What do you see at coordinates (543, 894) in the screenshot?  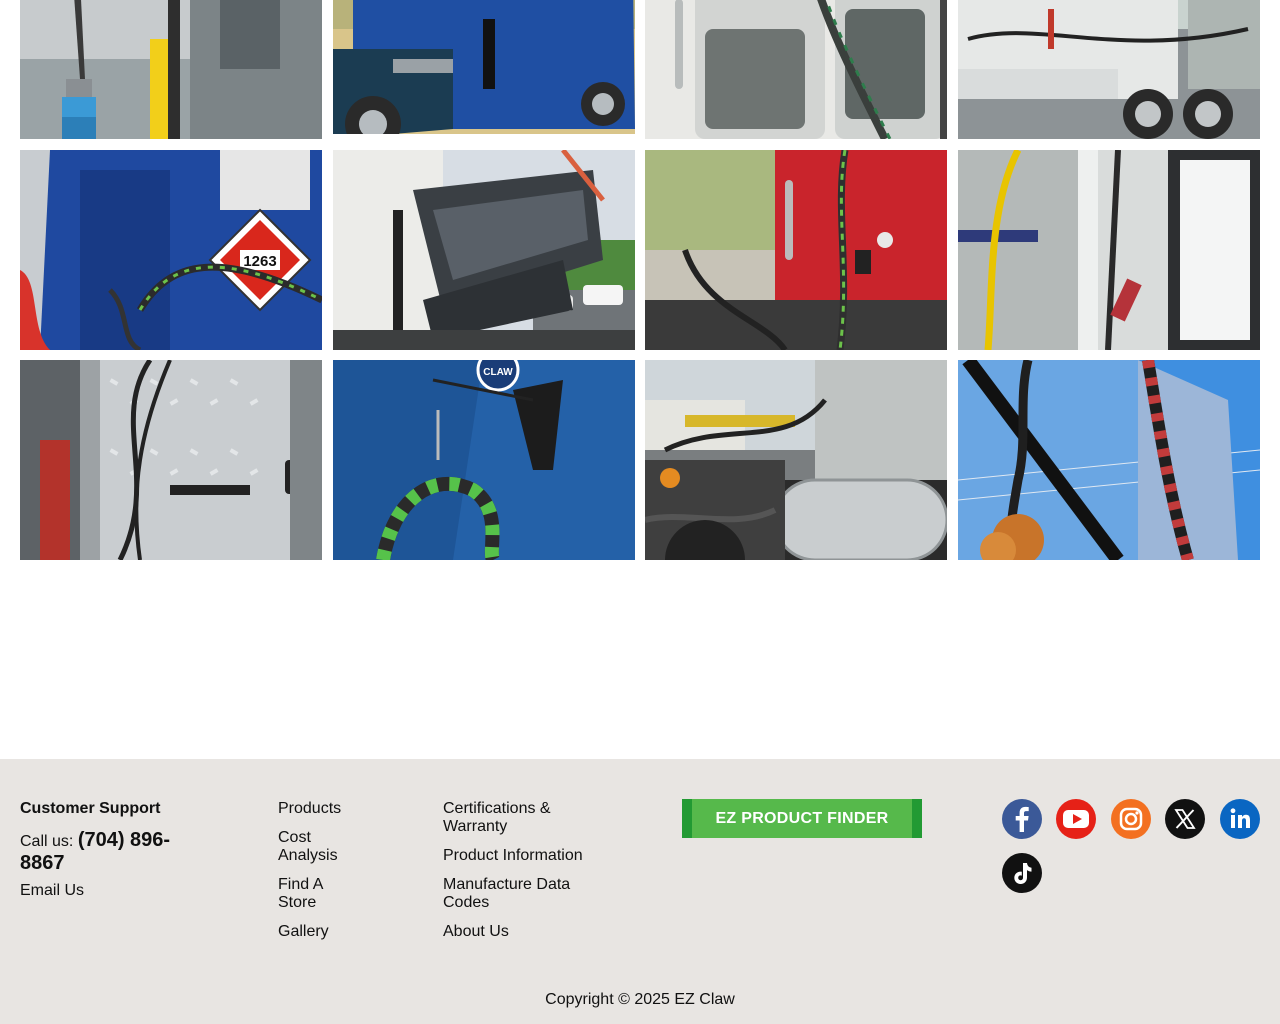 I see `nav-manufacture-data-codes: Manufacture Data Codes` at bounding box center [543, 894].